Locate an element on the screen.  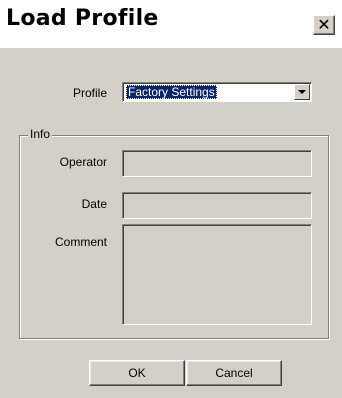
operator-label: Operator is located at coordinates (83, 162).